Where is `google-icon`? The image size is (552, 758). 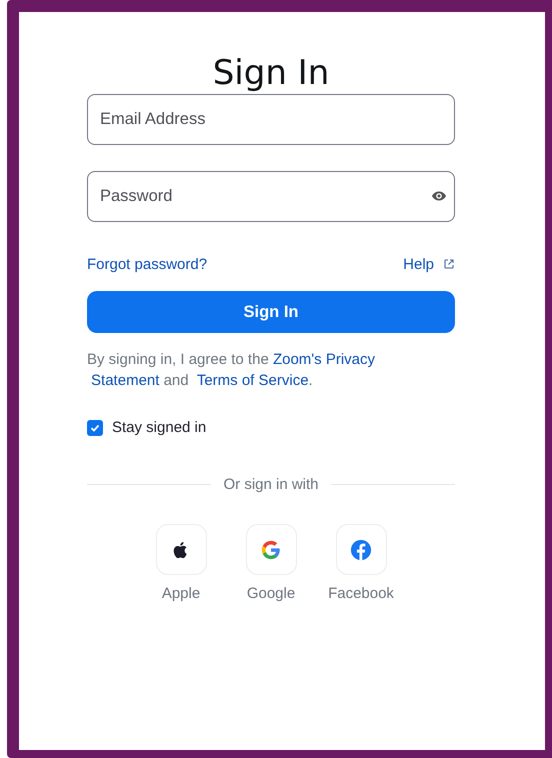
google-icon is located at coordinates (271, 550).